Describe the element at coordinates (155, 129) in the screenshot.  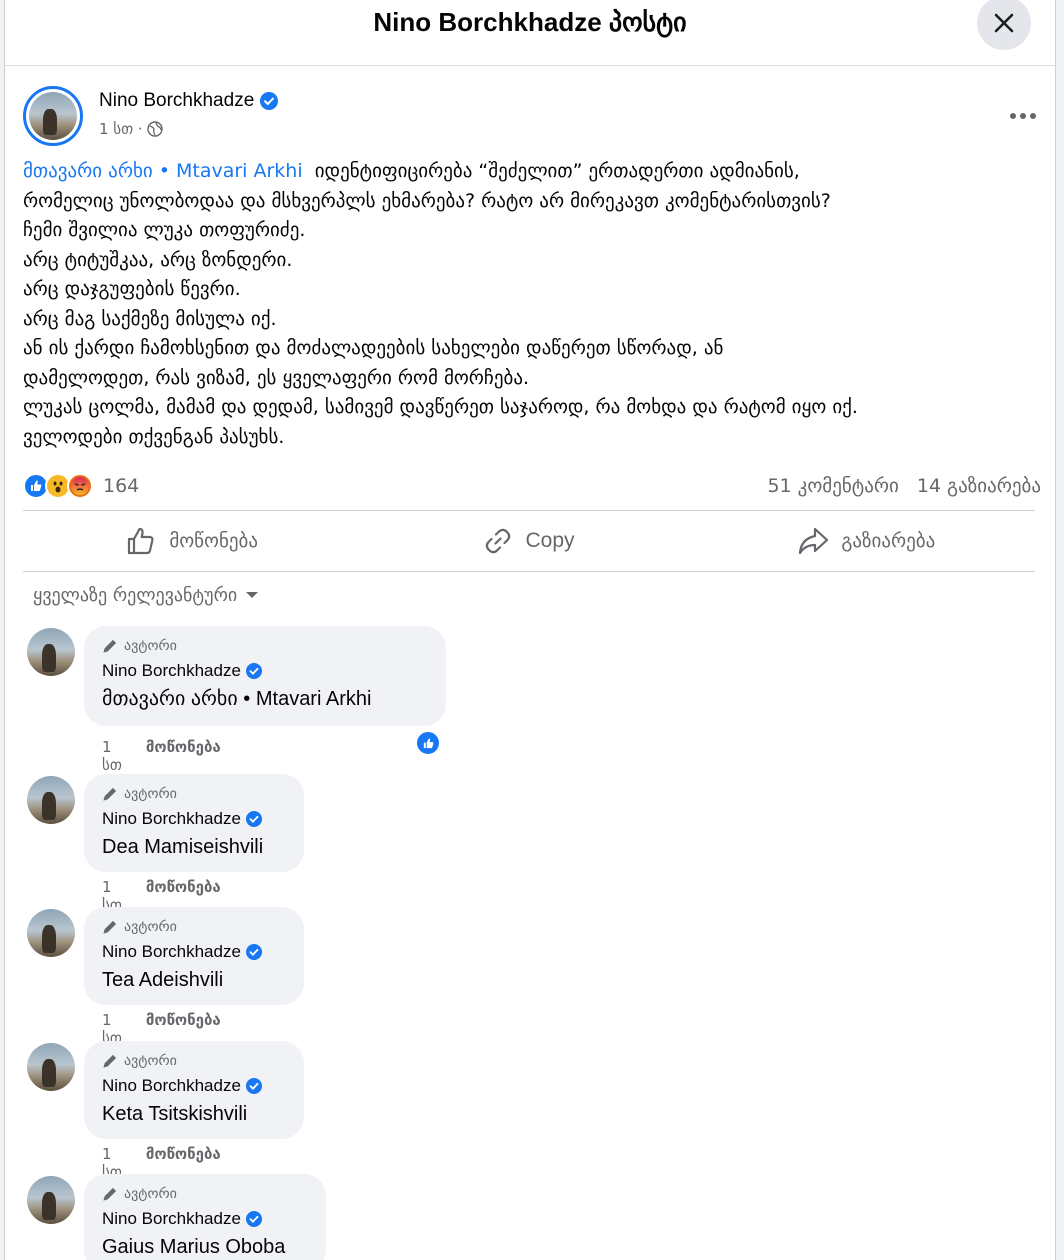
I see `globe-icon` at that location.